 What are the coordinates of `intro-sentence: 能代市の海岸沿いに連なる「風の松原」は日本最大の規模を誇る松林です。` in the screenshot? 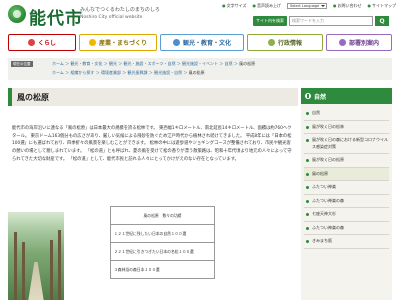 It's located at (85, 128).